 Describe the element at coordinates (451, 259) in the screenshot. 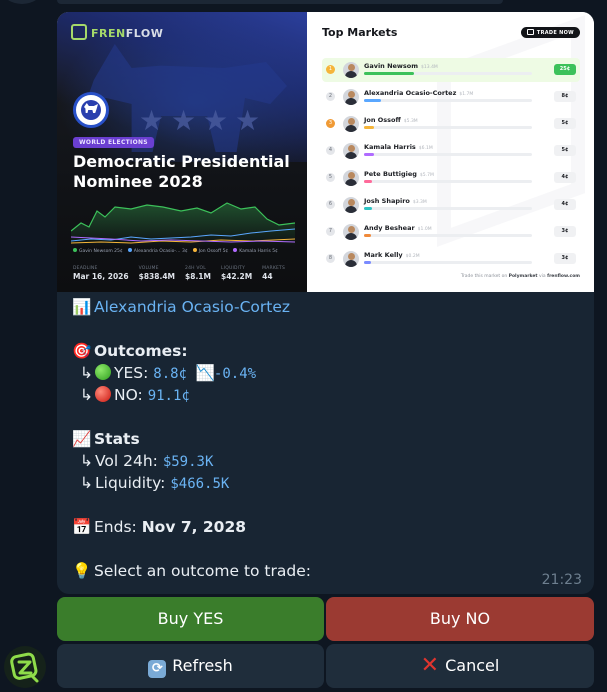

I see `market-row: 8 Mark Kelly $0.2M 3¢` at that location.